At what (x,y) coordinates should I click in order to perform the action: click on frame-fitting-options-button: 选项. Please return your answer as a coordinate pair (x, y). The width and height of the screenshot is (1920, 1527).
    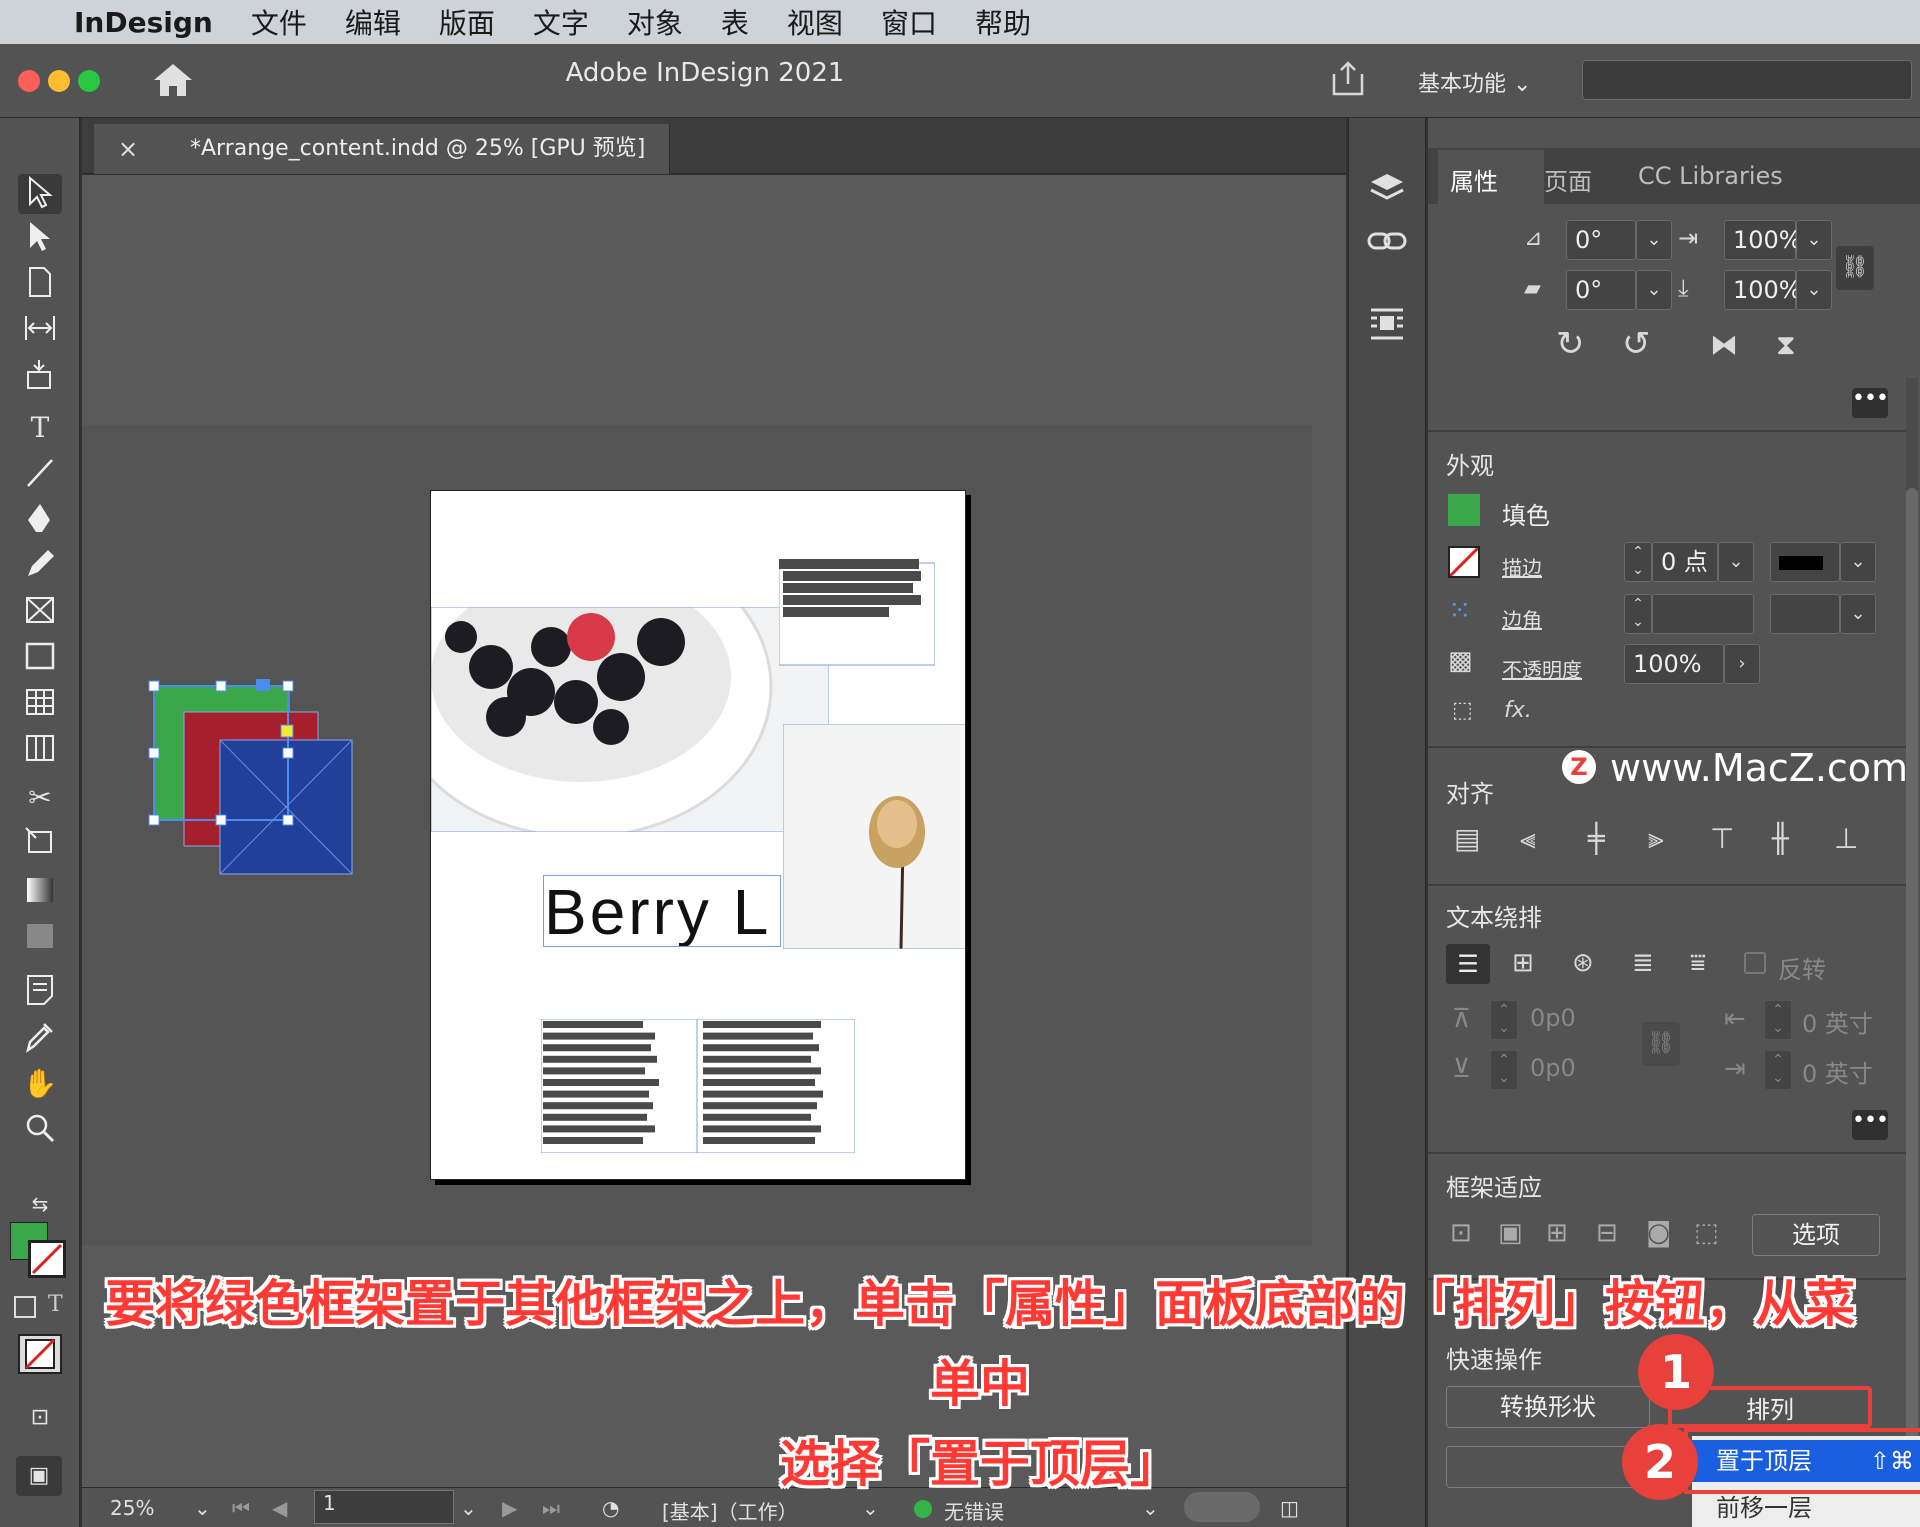
    Looking at the image, I should click on (1816, 1235).